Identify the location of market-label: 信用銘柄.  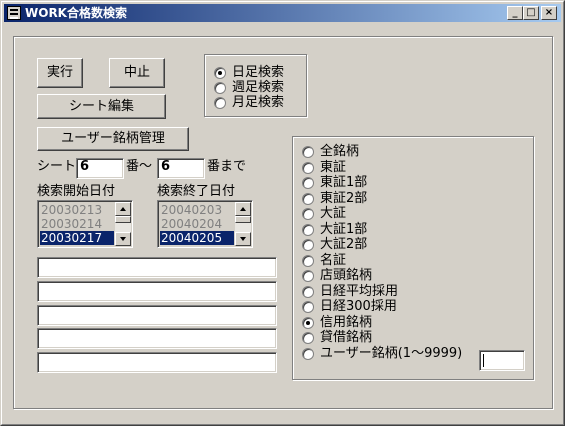
(346, 322).